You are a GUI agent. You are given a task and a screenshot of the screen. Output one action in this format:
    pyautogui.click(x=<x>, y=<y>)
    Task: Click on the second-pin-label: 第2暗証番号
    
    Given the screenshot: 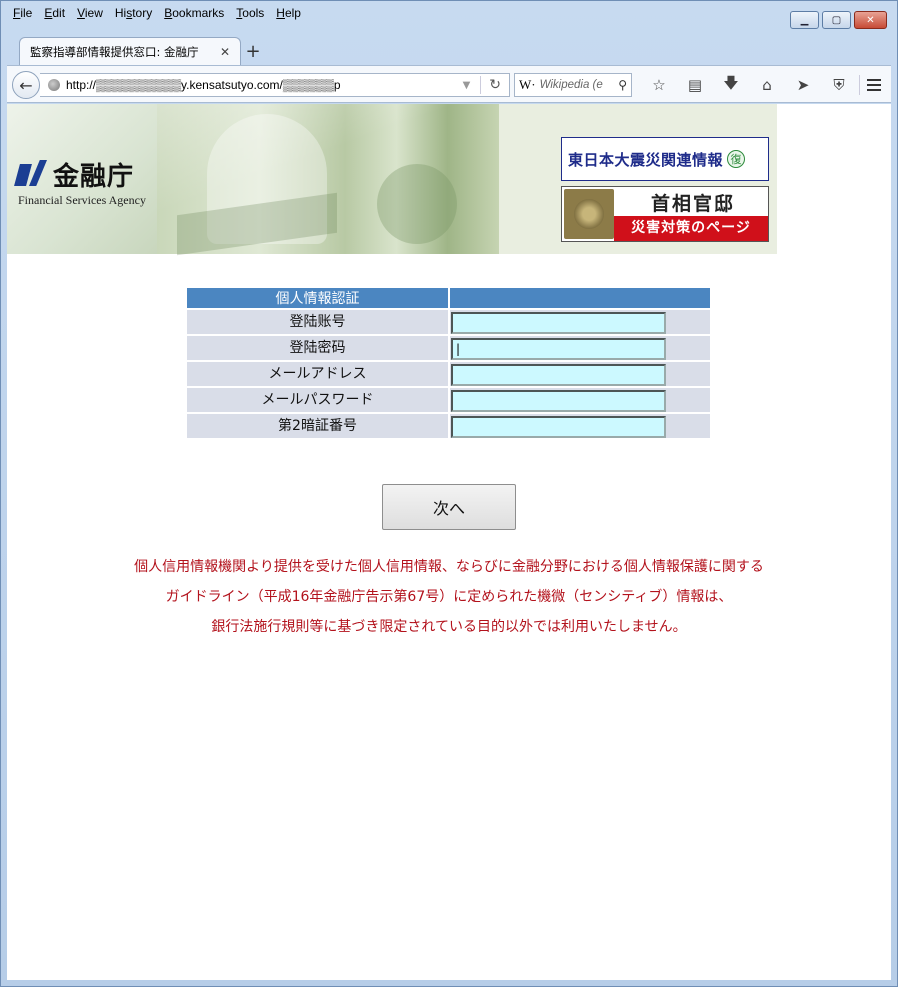 What is the action you would take?
    pyautogui.click(x=317, y=426)
    